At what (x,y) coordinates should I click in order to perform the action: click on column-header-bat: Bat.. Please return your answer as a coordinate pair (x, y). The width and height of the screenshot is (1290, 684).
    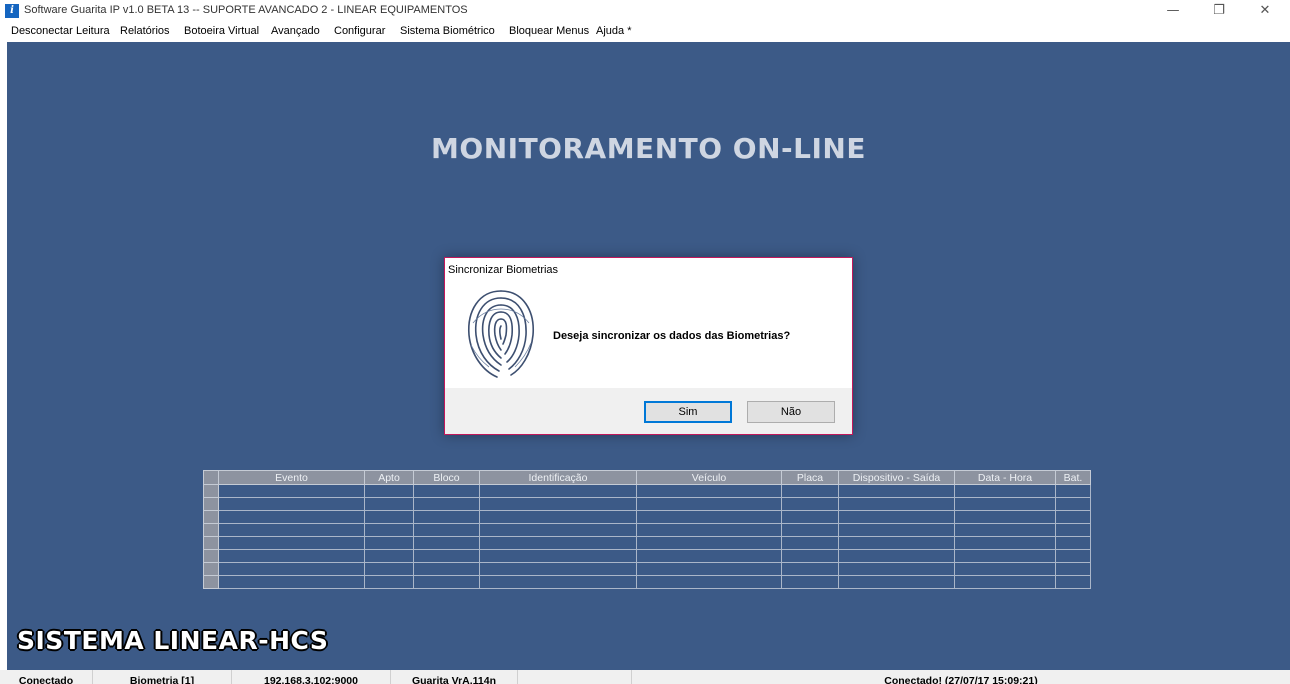
    Looking at the image, I should click on (1073, 477).